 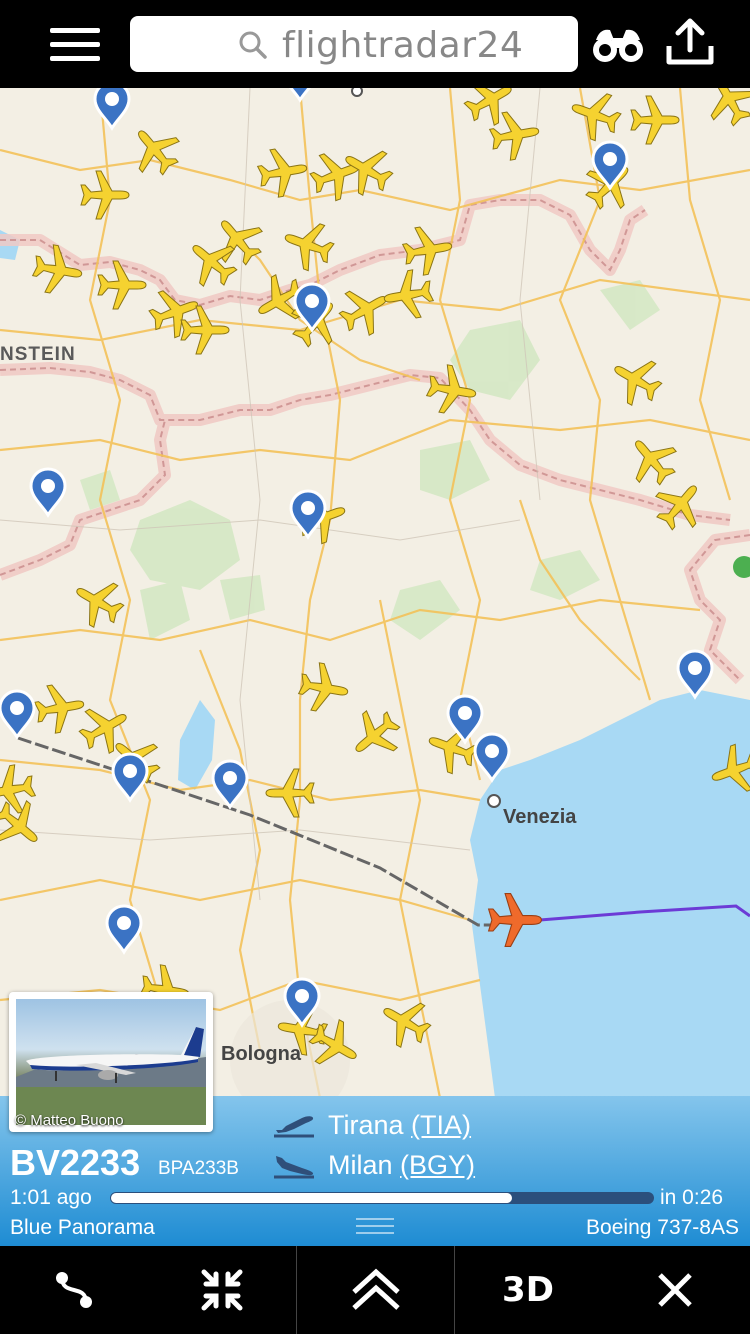 What do you see at coordinates (441, 1125) in the screenshot?
I see `origin-code: (TIA)` at bounding box center [441, 1125].